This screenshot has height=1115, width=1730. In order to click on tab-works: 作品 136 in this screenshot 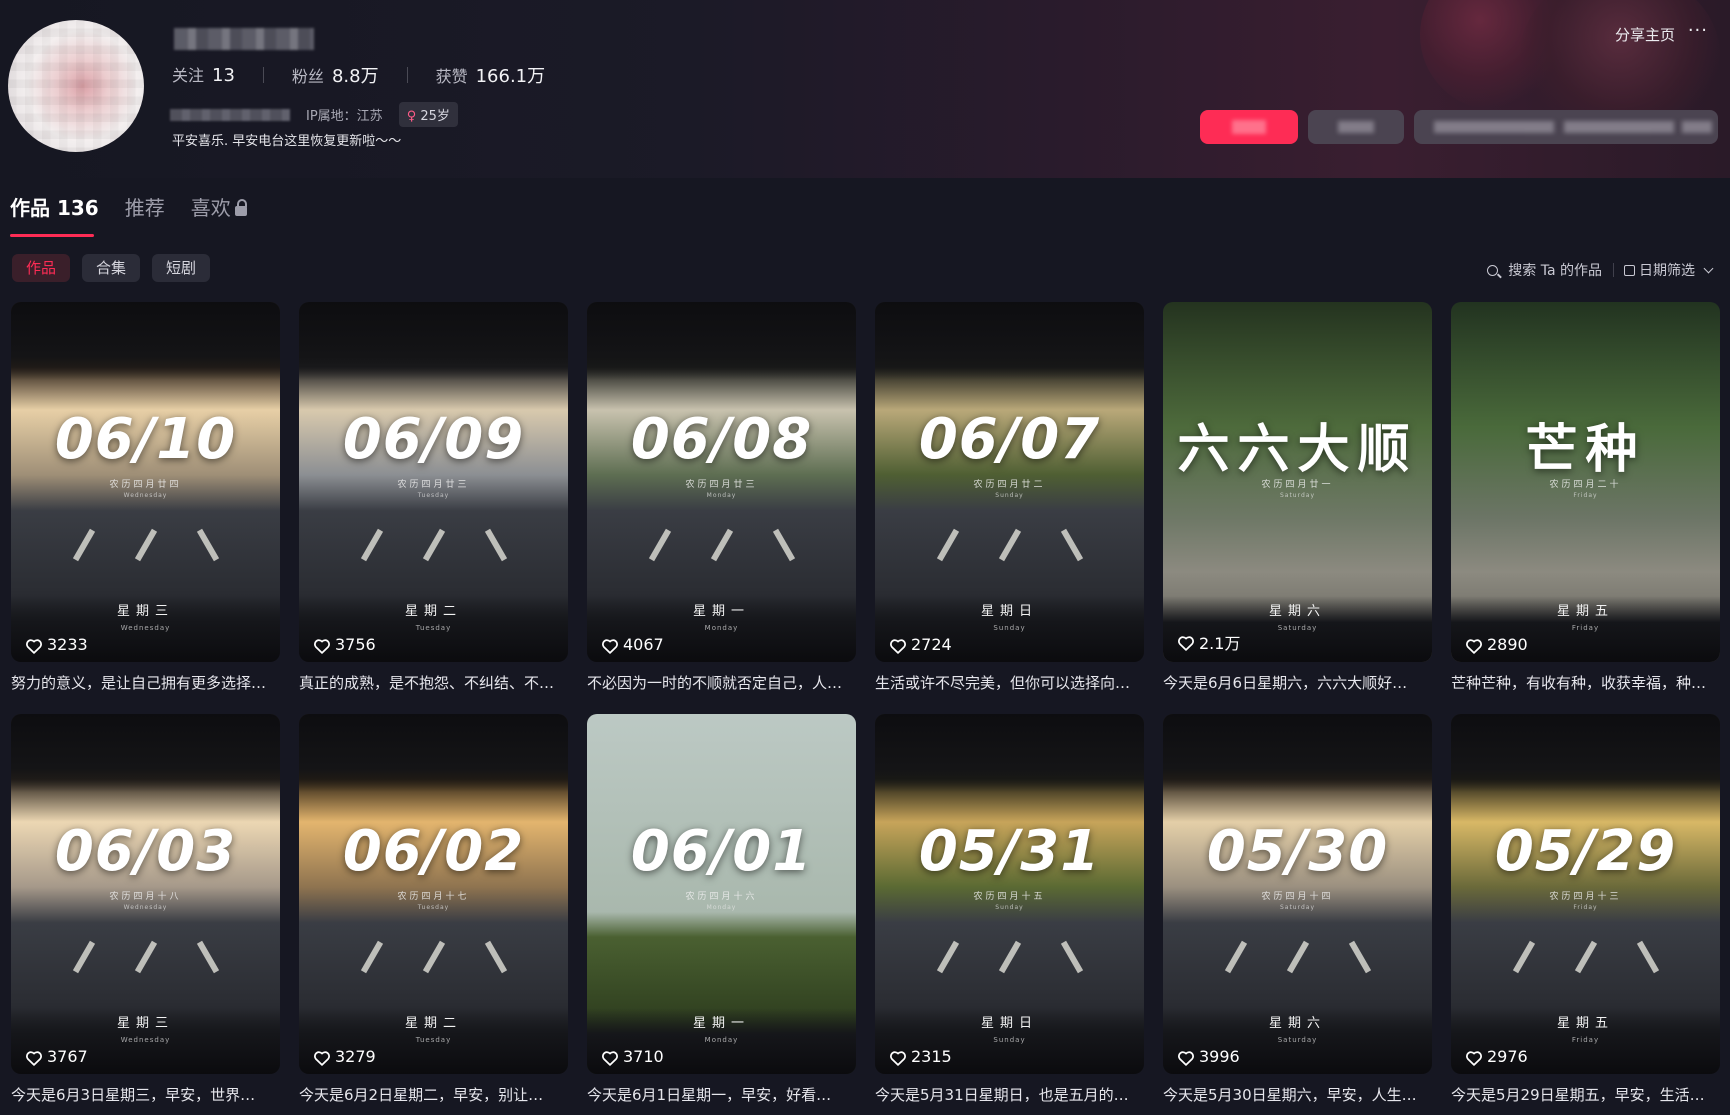, I will do `click(54, 206)`.